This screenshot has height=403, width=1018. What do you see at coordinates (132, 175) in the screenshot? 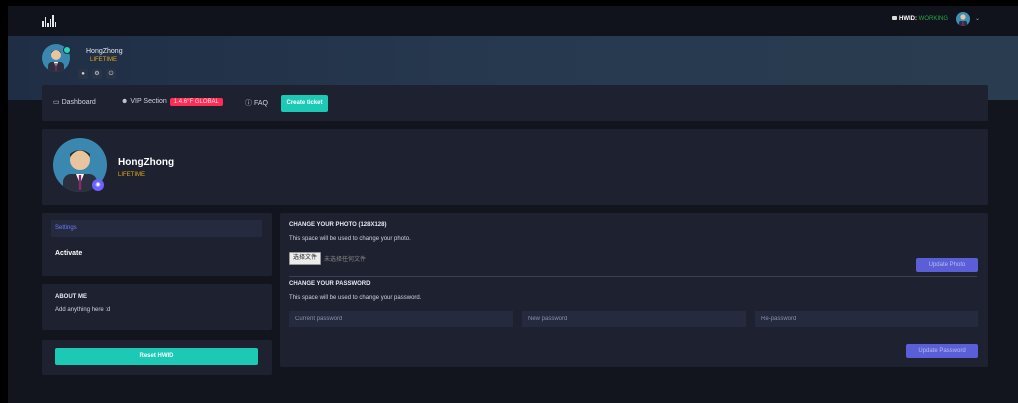
I see `profile-tier: LIFETIME` at bounding box center [132, 175].